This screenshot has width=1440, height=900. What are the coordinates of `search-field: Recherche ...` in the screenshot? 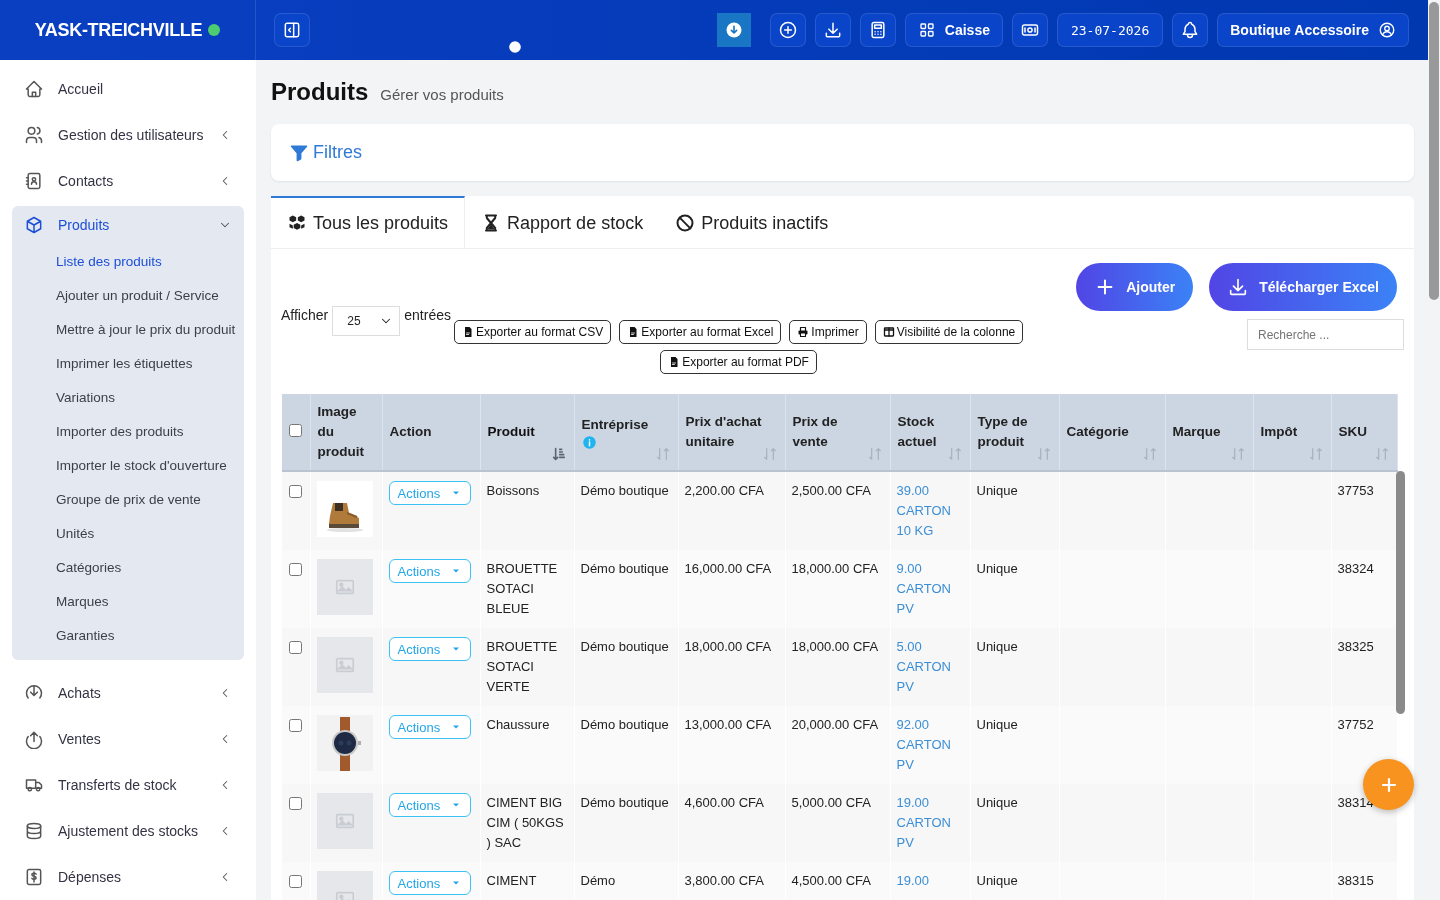 It's located at (1325, 334).